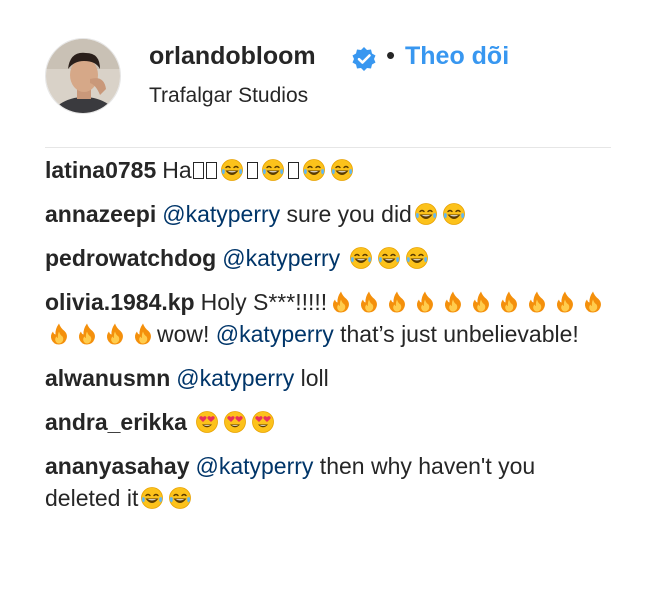 This screenshot has width=660, height=591. Describe the element at coordinates (177, 170) in the screenshot. I see `comment-text: Ha` at that location.